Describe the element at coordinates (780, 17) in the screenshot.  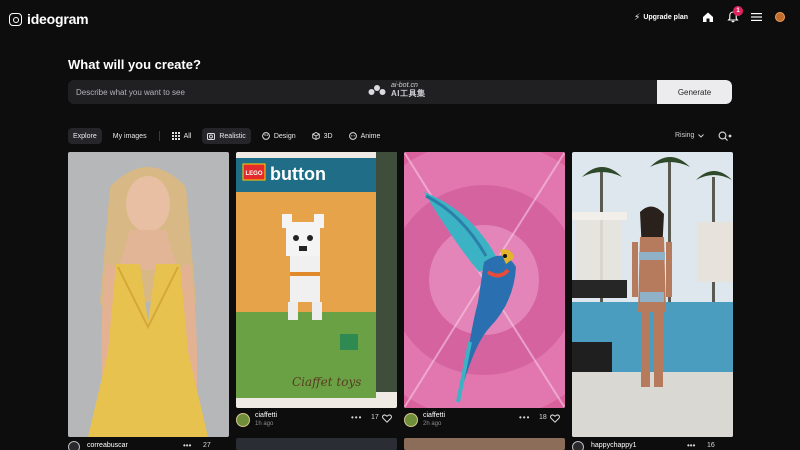
I see `user-avatar` at that location.